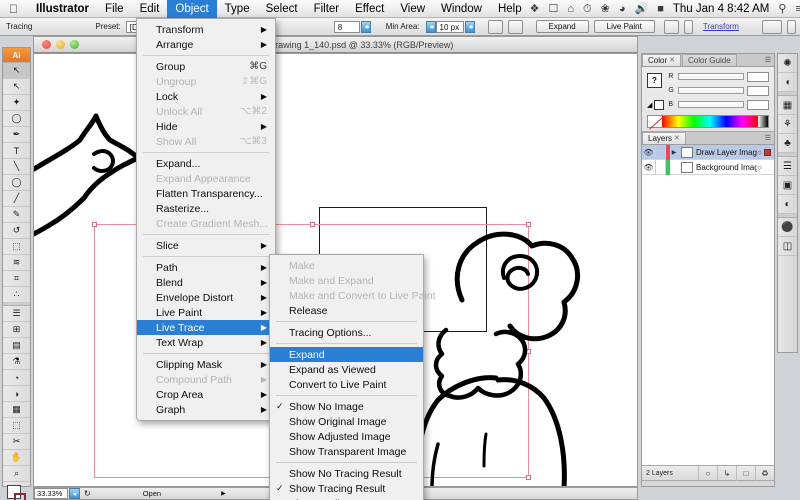 This screenshot has height=500, width=800. What do you see at coordinates (237, 9) in the screenshot?
I see `menu-type: Type` at bounding box center [237, 9].